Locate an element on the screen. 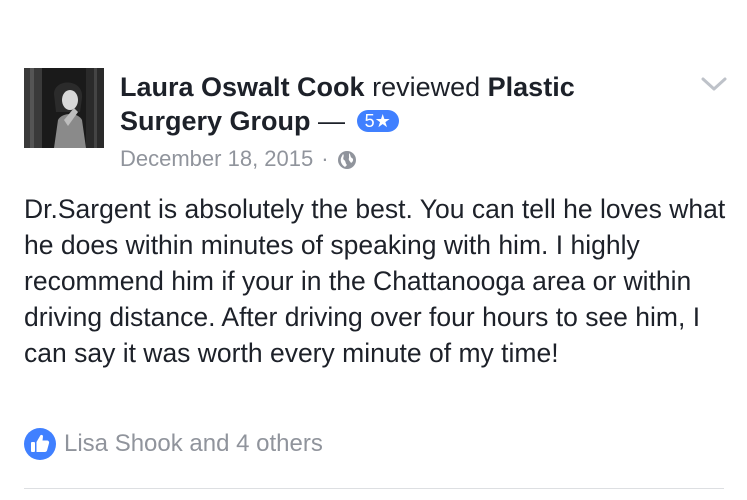  review-meta: December 18, 2015 · is located at coordinates (238, 159).